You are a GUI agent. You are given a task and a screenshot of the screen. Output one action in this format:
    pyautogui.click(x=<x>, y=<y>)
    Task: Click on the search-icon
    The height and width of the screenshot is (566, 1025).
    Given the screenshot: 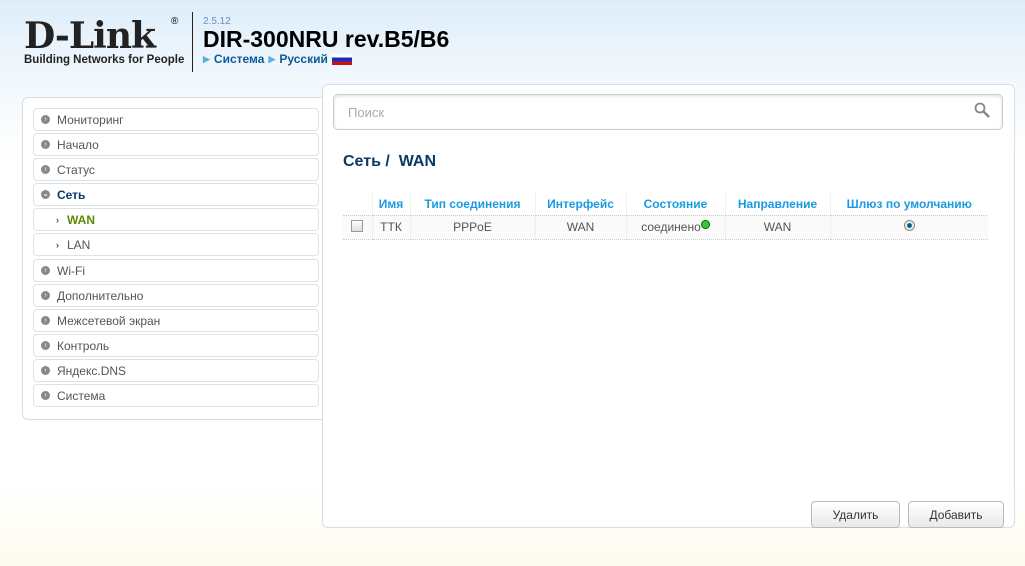 What is the action you would take?
    pyautogui.click(x=982, y=110)
    